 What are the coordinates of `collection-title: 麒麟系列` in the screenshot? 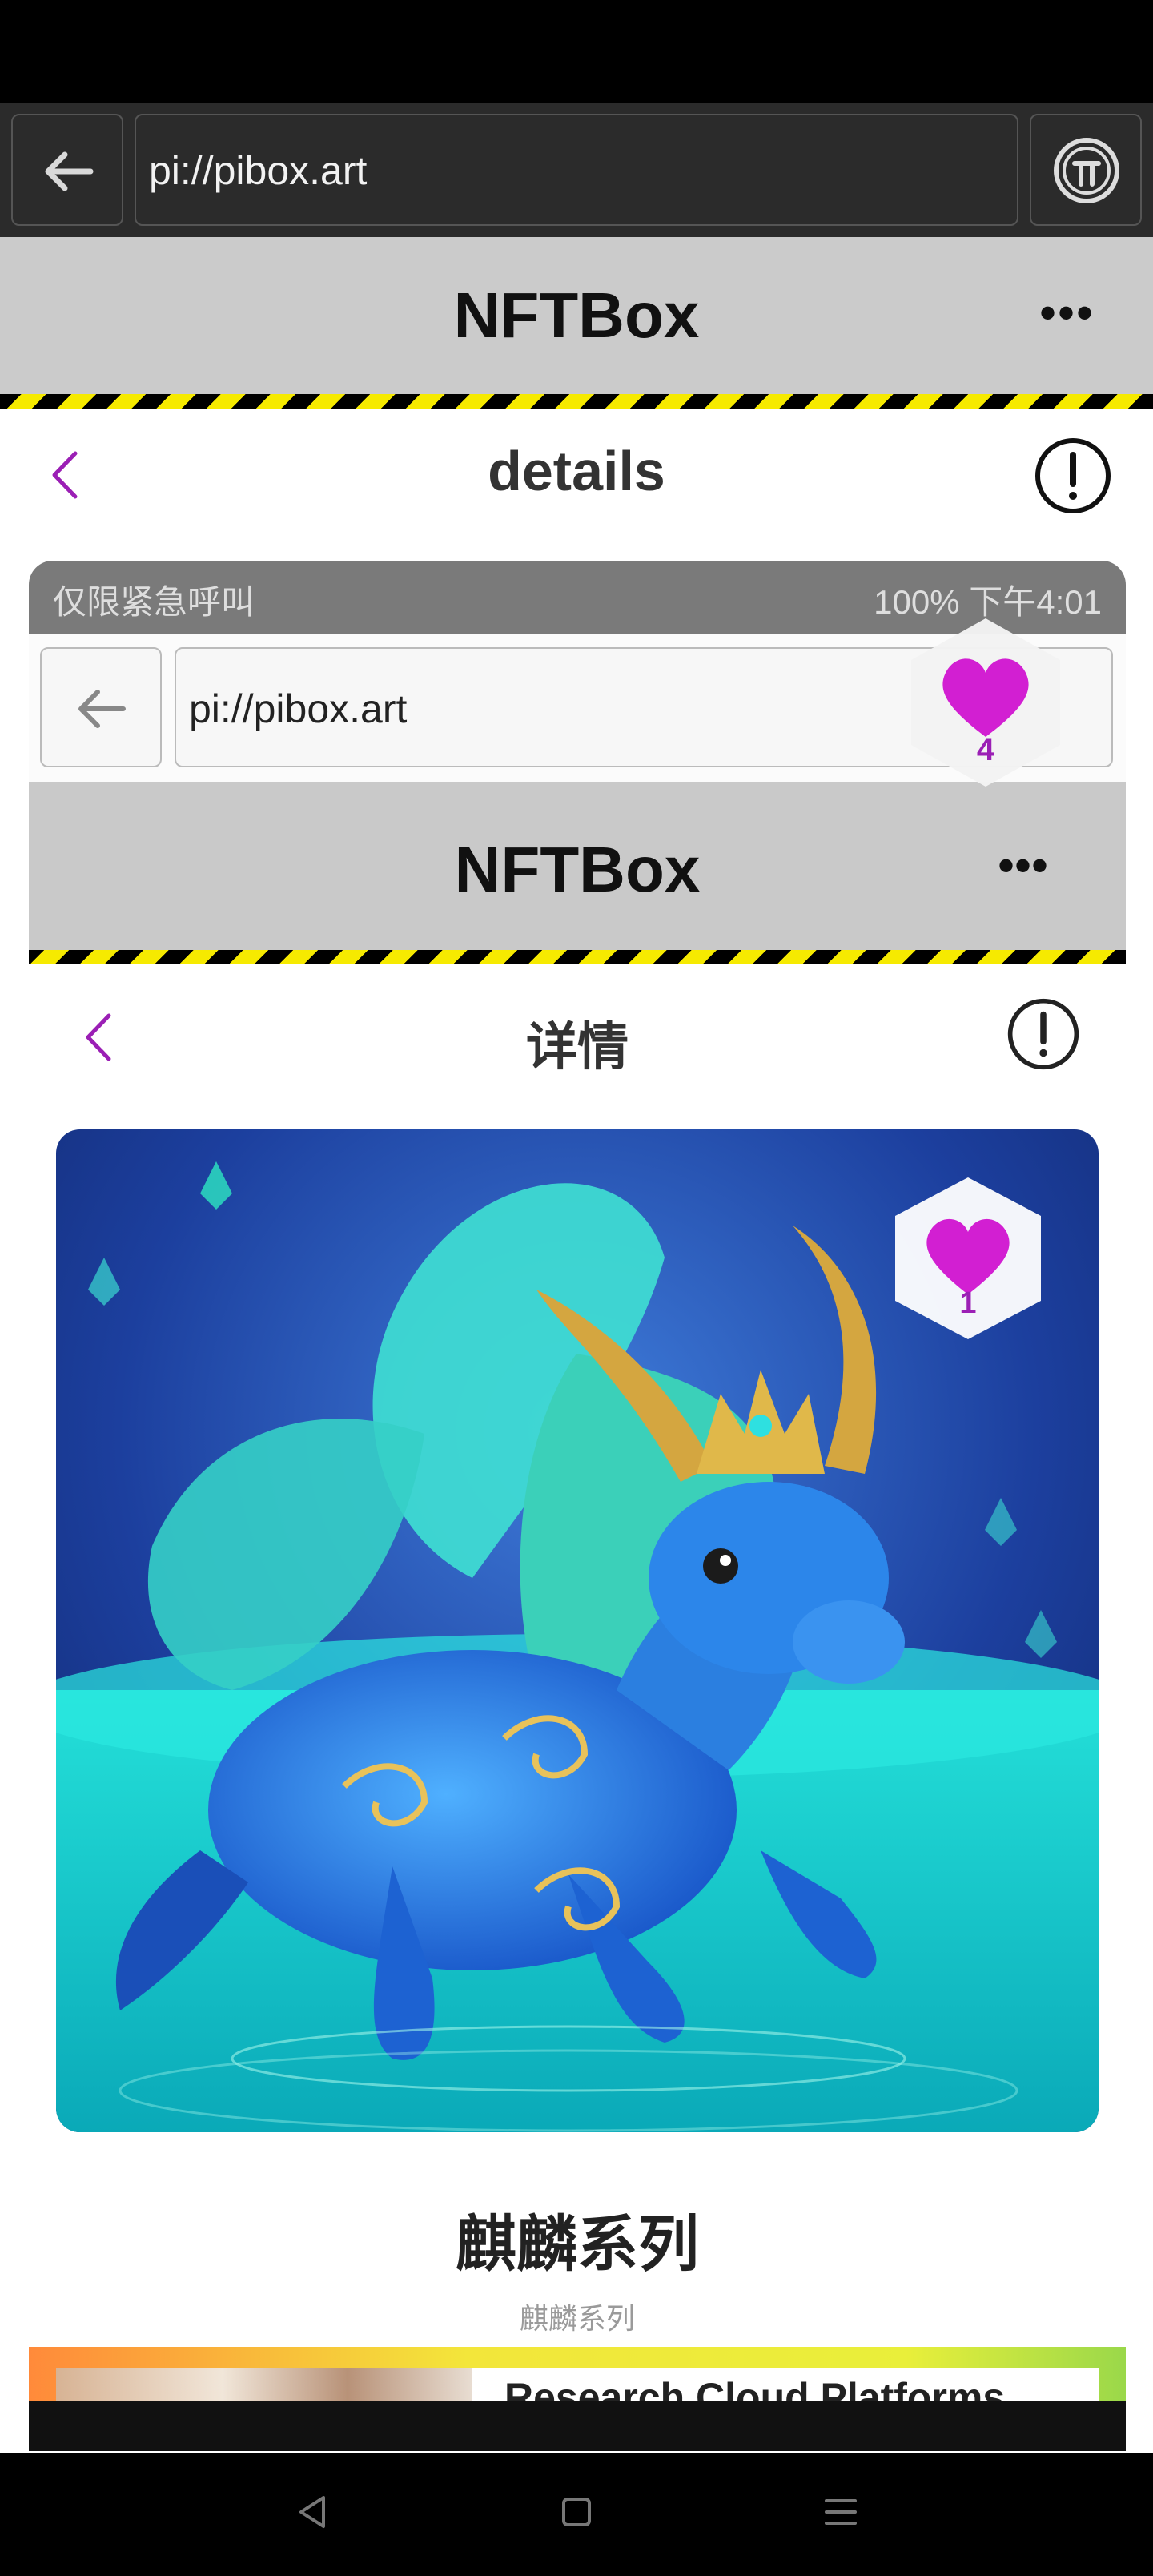 It's located at (578, 2245).